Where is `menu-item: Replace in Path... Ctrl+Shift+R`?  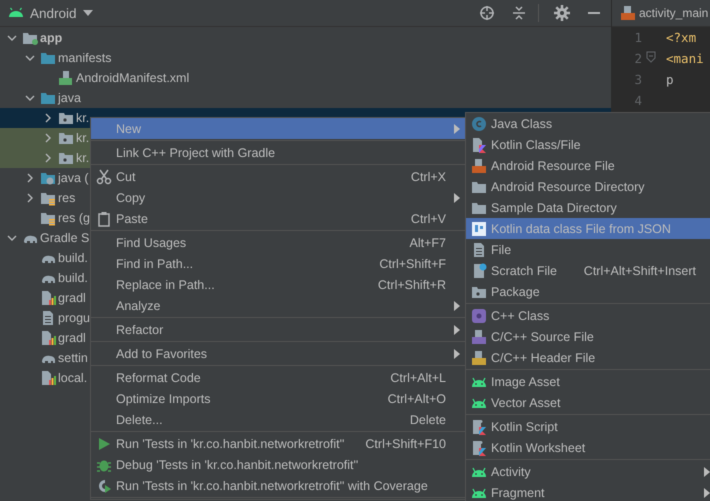 menu-item: Replace in Path... Ctrl+Shift+R is located at coordinates (278, 284).